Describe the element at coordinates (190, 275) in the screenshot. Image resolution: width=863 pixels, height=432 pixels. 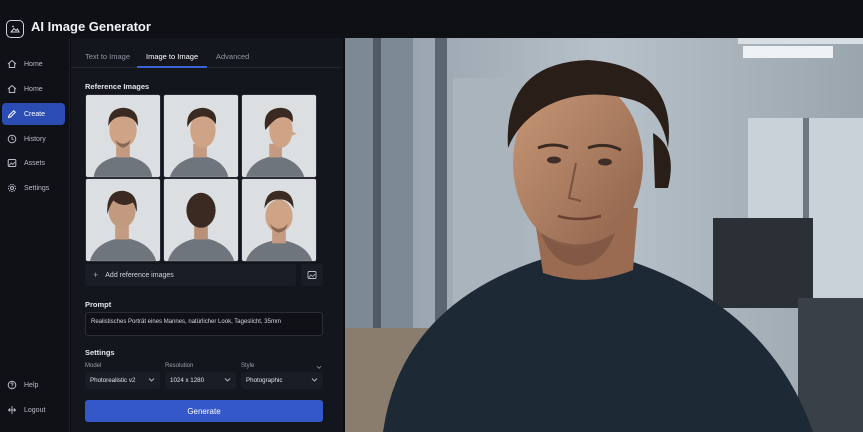
I see `add-reference-images-button: + Add reference images` at that location.